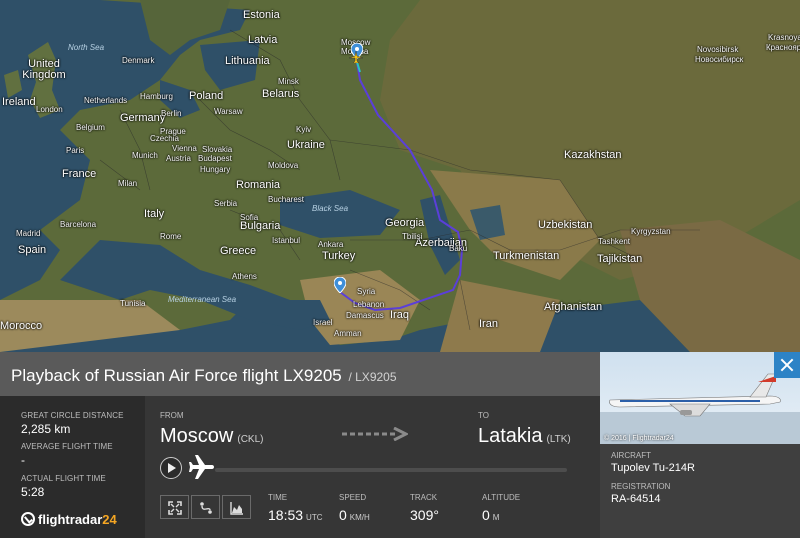 The image size is (800, 538). I want to click on map-city-novosibirsk: Novosibirsk, so click(718, 49).